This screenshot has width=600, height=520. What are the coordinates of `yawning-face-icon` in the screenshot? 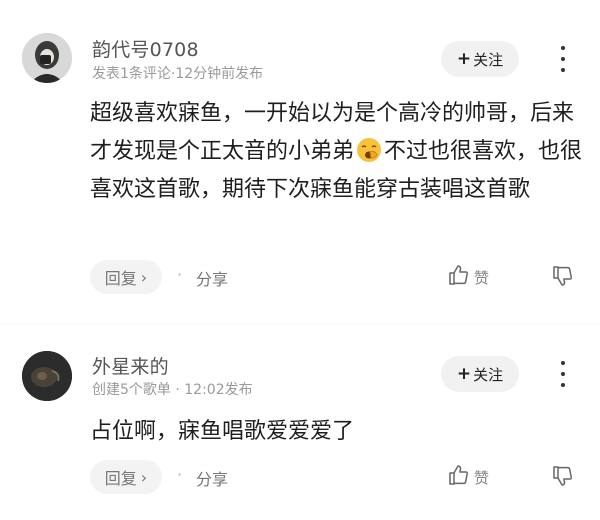 It's located at (369, 150).